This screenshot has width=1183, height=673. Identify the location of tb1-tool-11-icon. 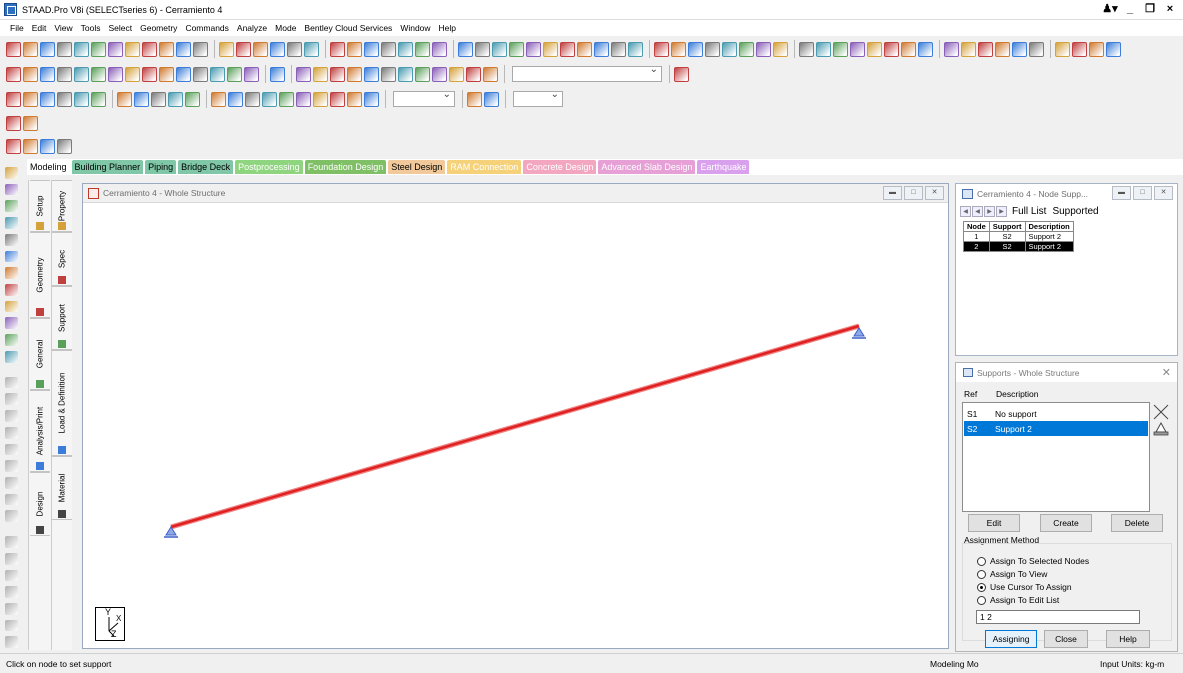
(200, 49).